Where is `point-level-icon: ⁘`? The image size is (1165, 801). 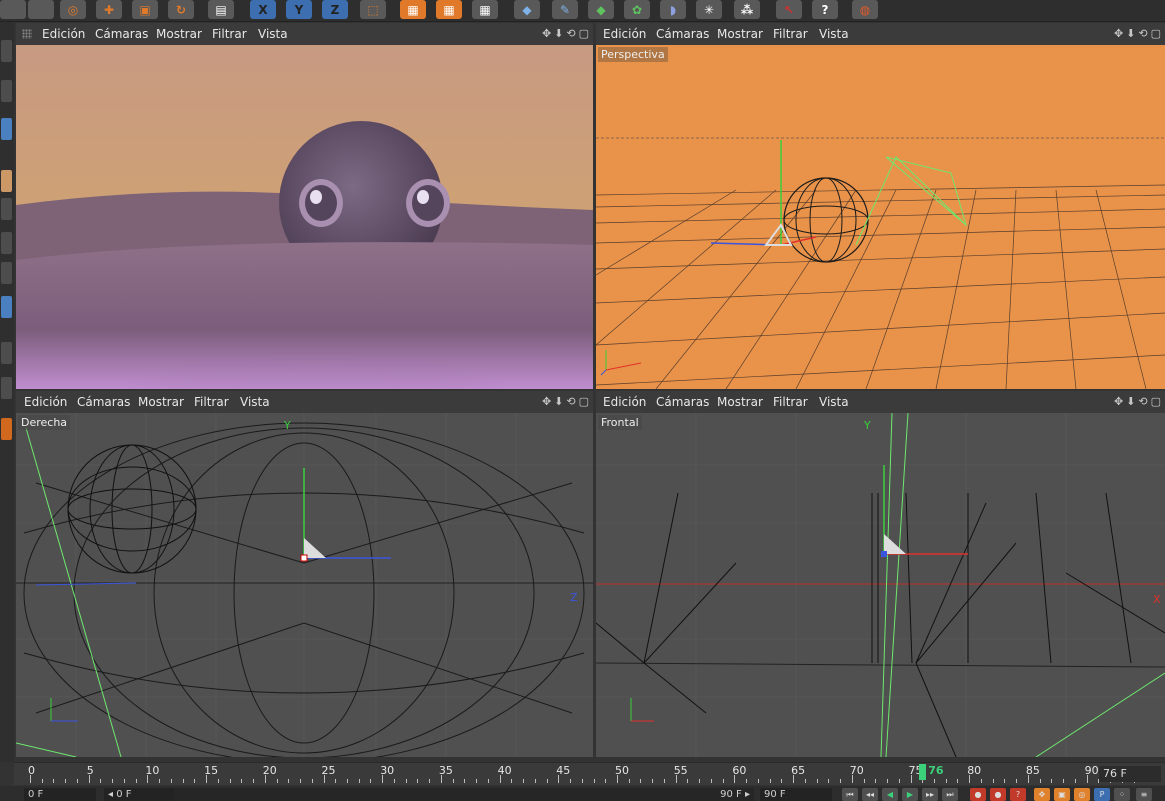
point-level-icon: ⁘ is located at coordinates (1122, 794).